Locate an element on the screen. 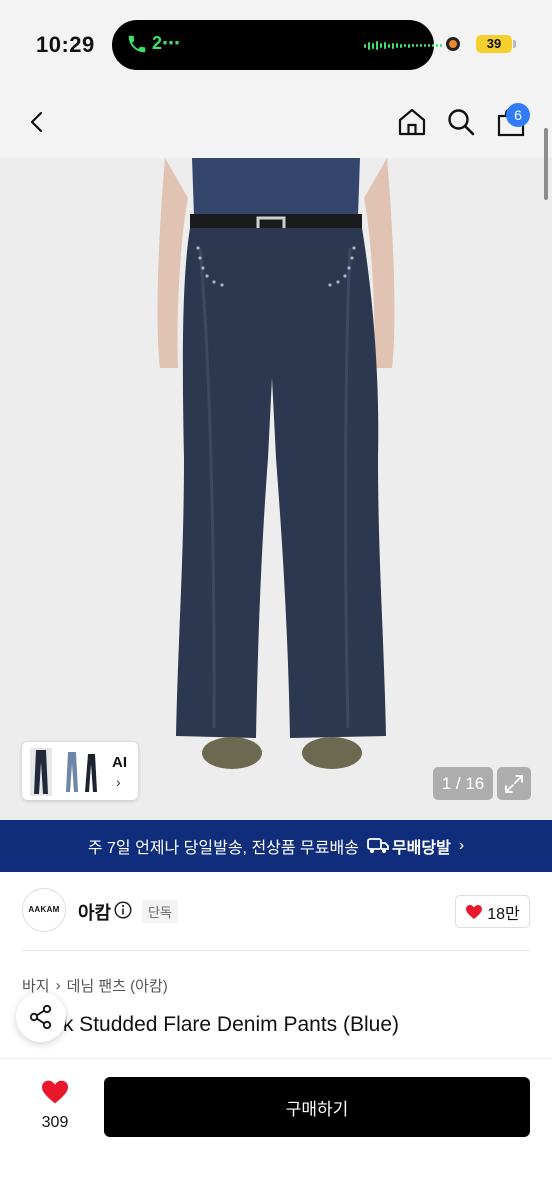 Image resolution: width=552 pixels, height=1200 pixels. thumbnail-jeans-image is located at coordinates (63, 772).